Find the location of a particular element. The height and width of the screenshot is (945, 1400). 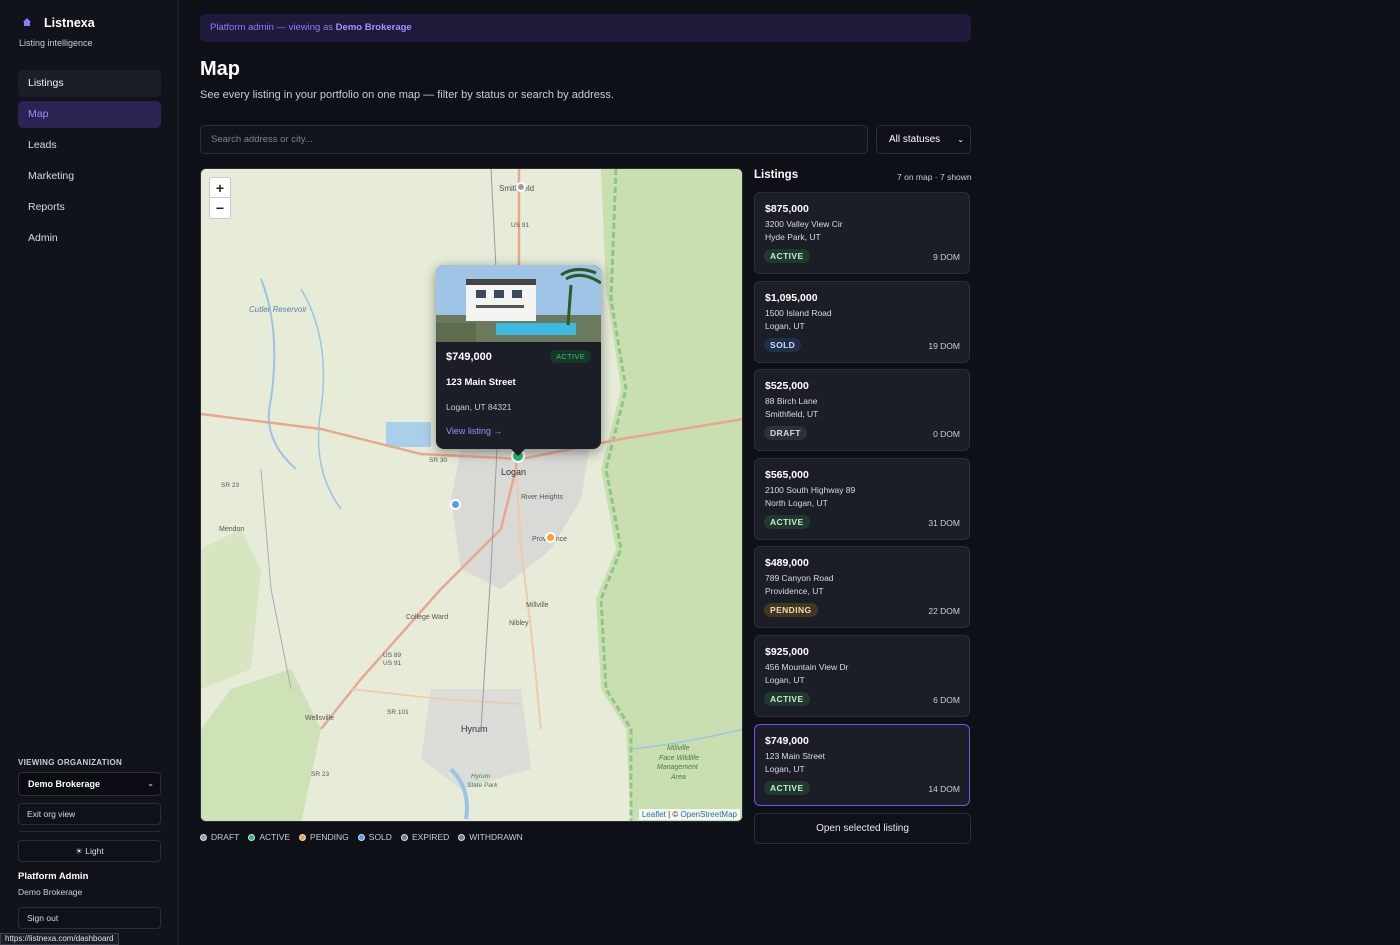

card-street: 1500 Island Road is located at coordinates (798, 312).